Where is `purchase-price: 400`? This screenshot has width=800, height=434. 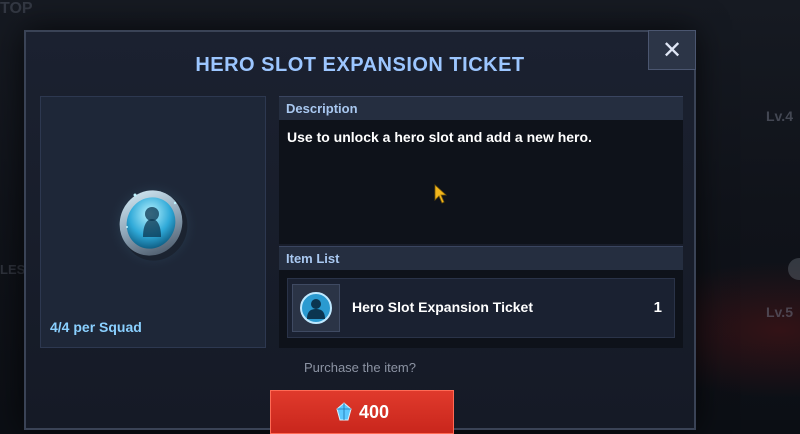
purchase-price: 400 is located at coordinates (374, 411).